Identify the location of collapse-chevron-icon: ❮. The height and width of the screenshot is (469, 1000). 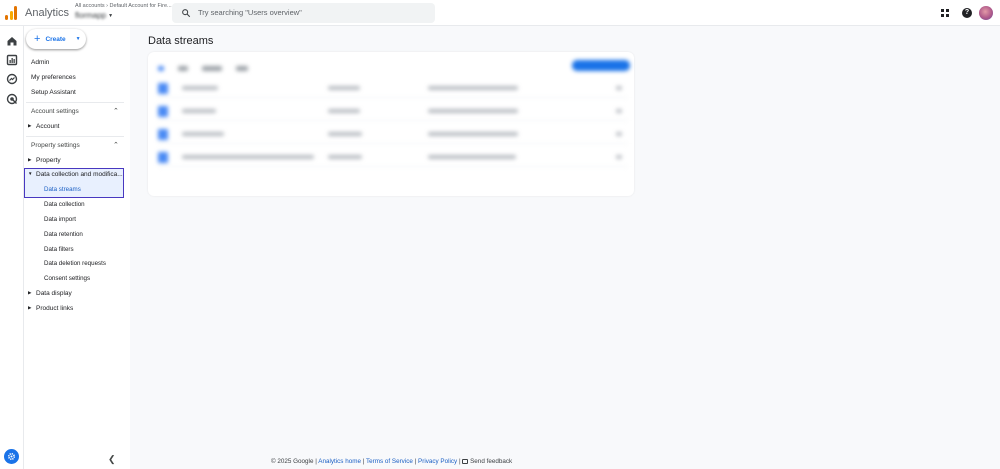
(112, 459).